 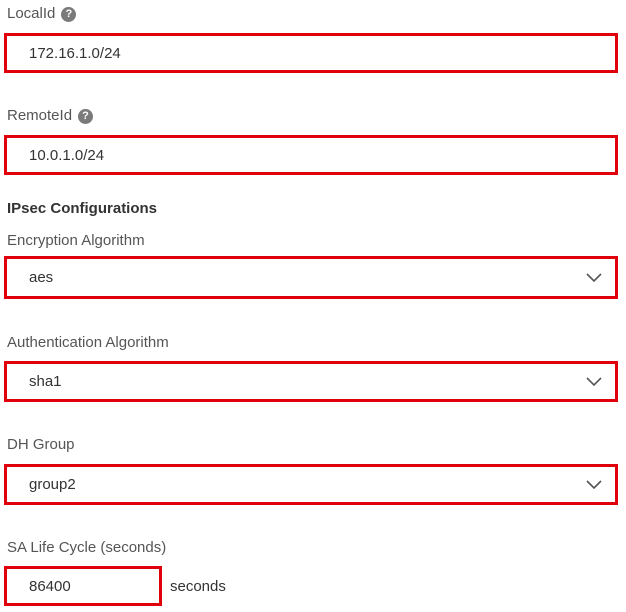 What do you see at coordinates (45, 381) in the screenshot?
I see `authentication-algorithm-selected: sha1` at bounding box center [45, 381].